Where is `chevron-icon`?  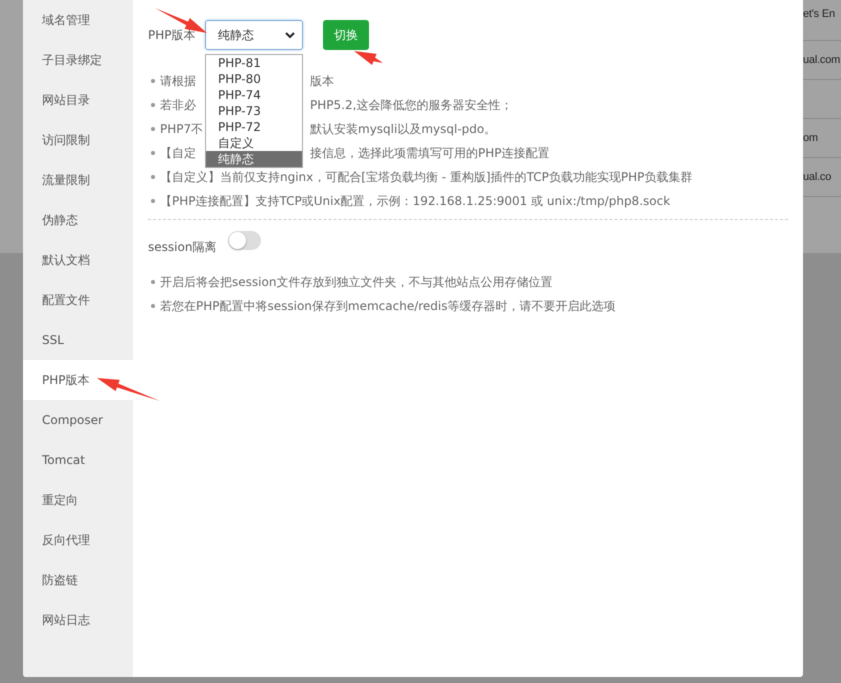
chevron-icon is located at coordinates (290, 35).